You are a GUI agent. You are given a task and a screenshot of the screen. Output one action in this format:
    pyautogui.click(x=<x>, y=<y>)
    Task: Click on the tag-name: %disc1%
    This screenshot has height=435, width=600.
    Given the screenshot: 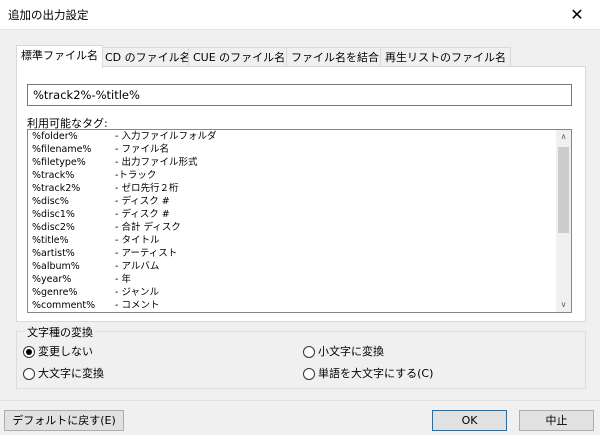 What is the action you would take?
    pyautogui.click(x=53, y=214)
    